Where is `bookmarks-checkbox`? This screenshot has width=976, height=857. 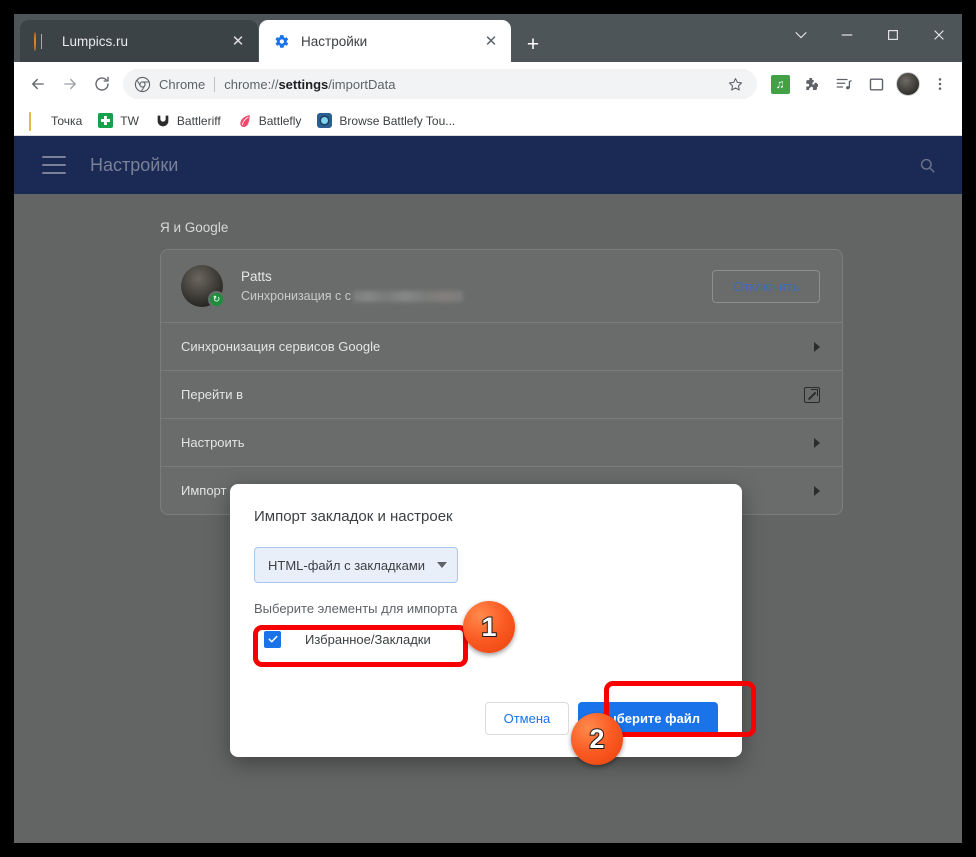 bookmarks-checkbox is located at coordinates (272, 639).